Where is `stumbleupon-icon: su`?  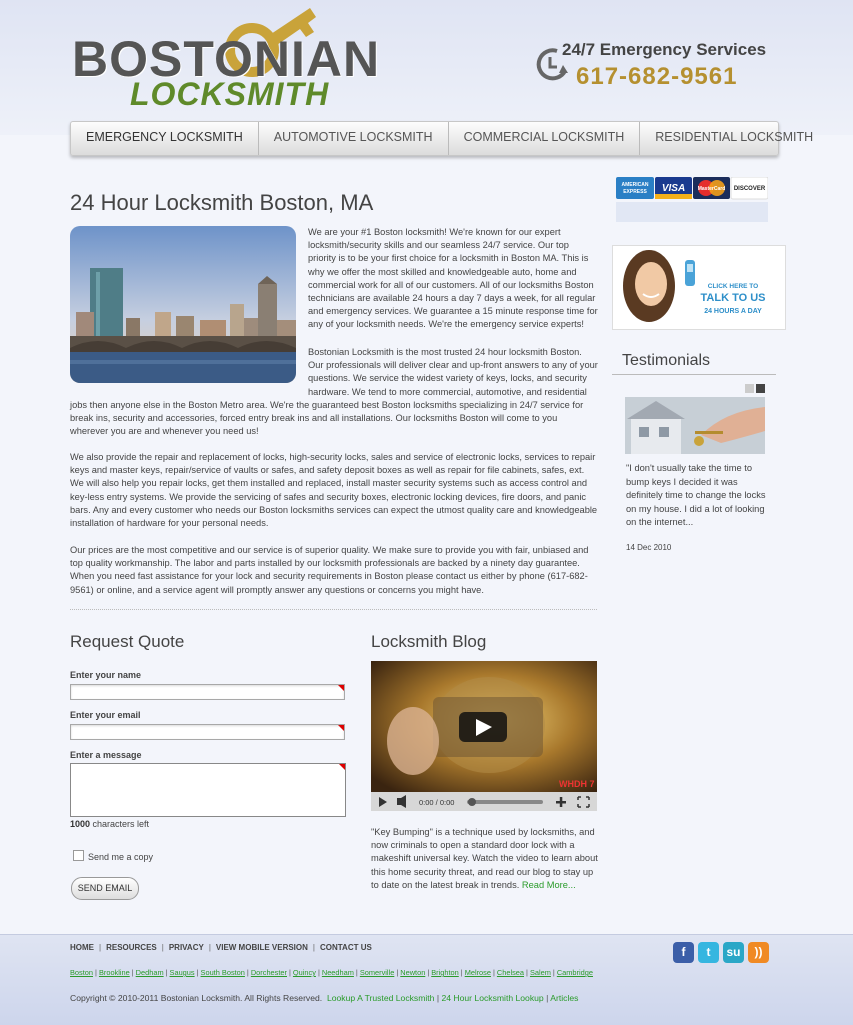
stumbleupon-icon: su is located at coordinates (733, 952).